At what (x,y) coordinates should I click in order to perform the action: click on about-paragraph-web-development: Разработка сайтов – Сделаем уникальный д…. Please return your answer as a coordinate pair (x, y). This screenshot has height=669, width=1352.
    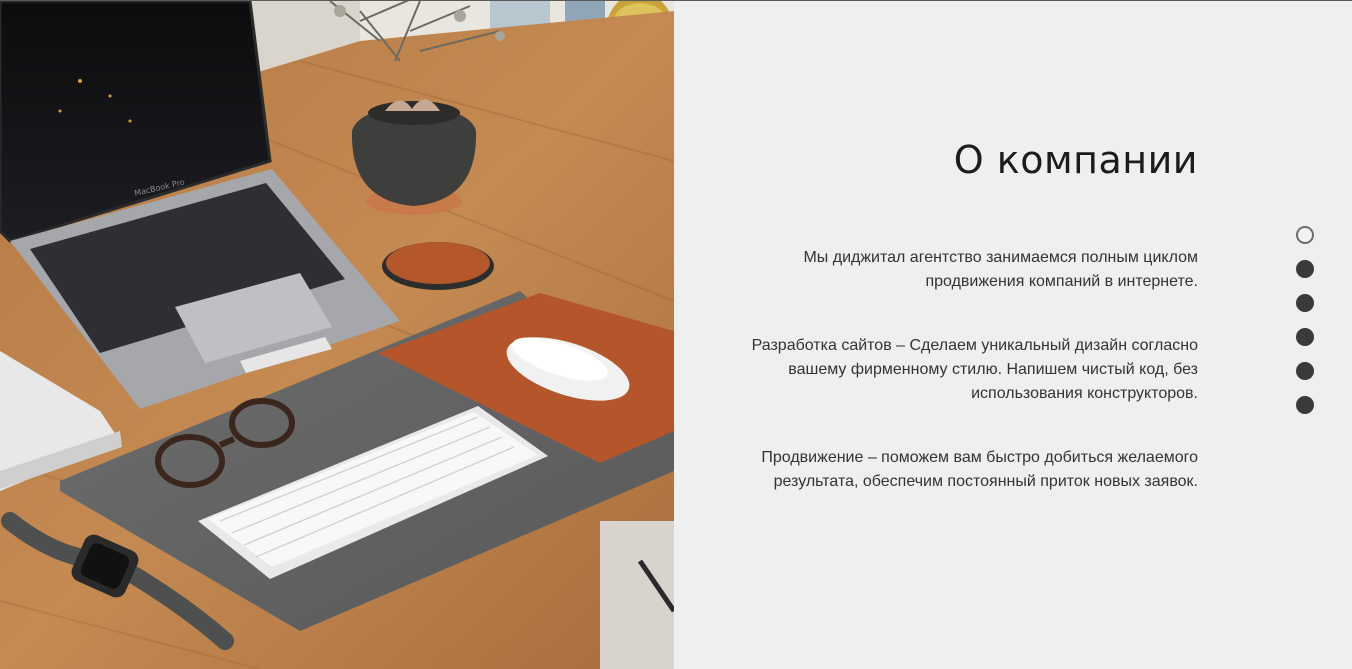
    Looking at the image, I should click on (974, 369).